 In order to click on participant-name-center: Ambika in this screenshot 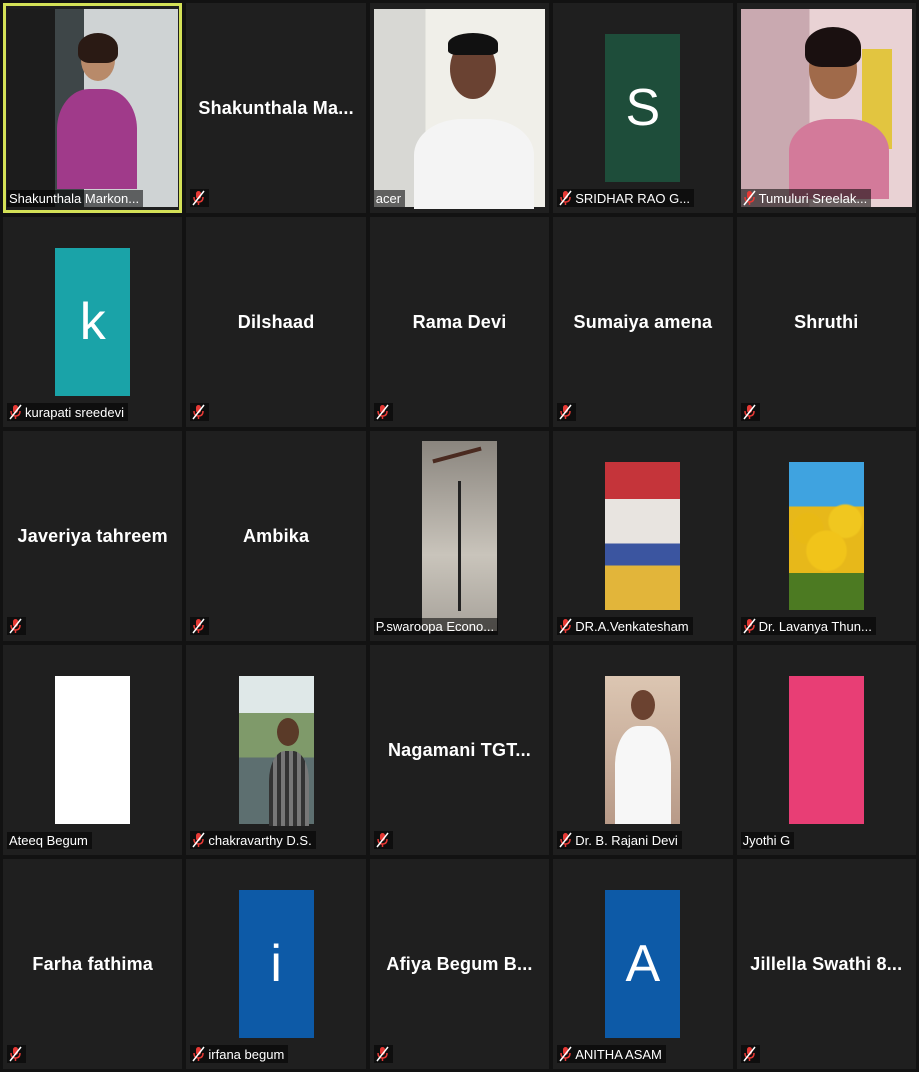, I will do `click(276, 535)`.